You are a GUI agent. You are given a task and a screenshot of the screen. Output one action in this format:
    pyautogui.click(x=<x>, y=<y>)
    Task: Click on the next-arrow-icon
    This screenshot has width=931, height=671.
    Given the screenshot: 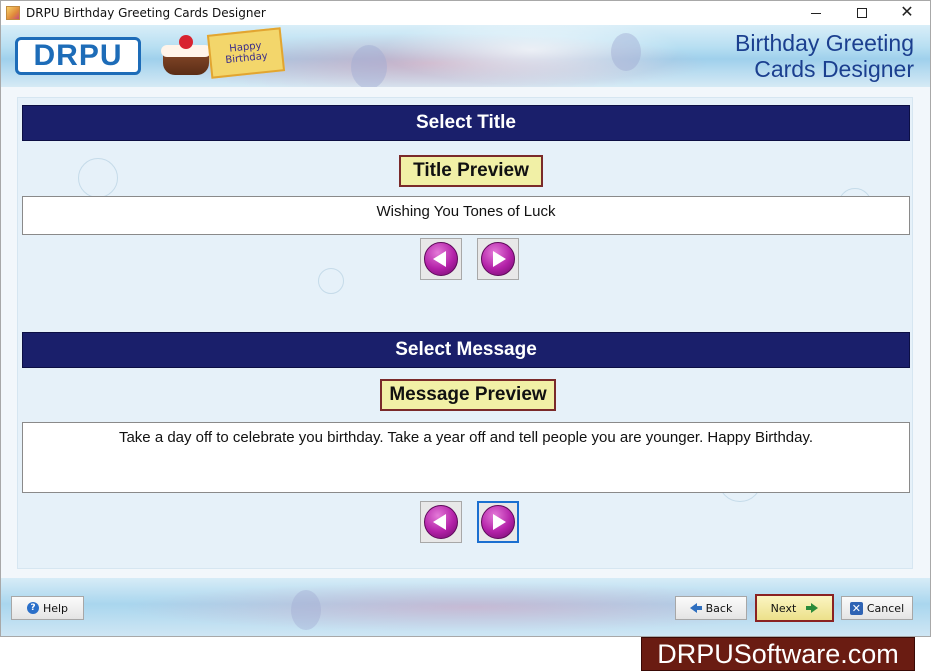 What is the action you would take?
    pyautogui.click(x=812, y=608)
    